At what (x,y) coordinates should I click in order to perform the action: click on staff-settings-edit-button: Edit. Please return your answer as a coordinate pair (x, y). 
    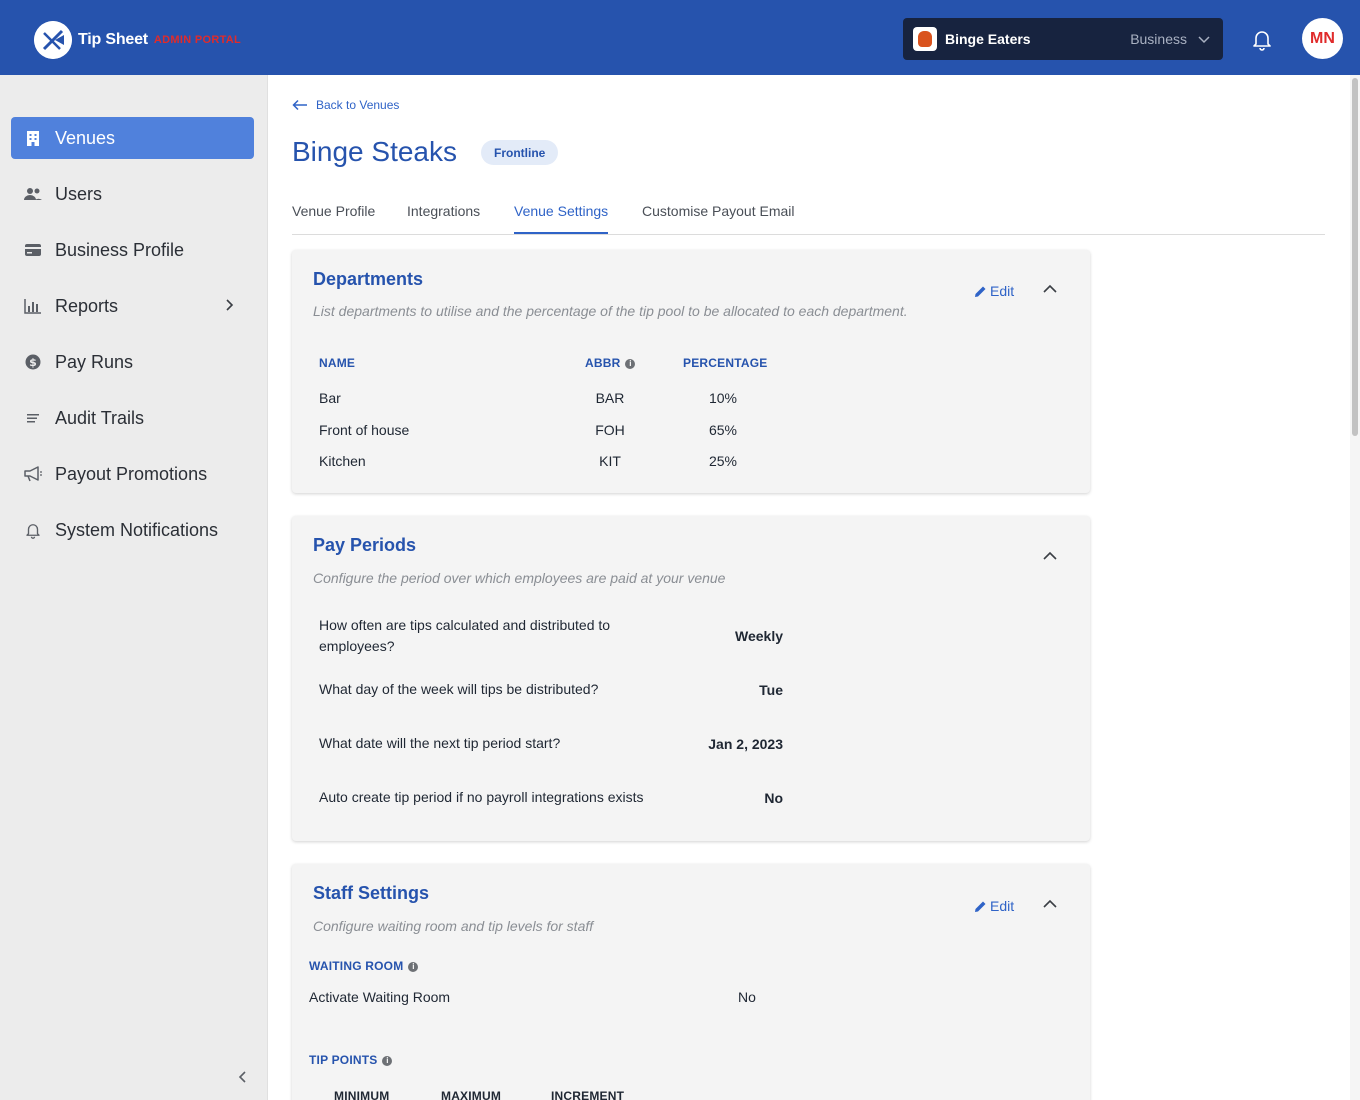
    Looking at the image, I should click on (994, 906).